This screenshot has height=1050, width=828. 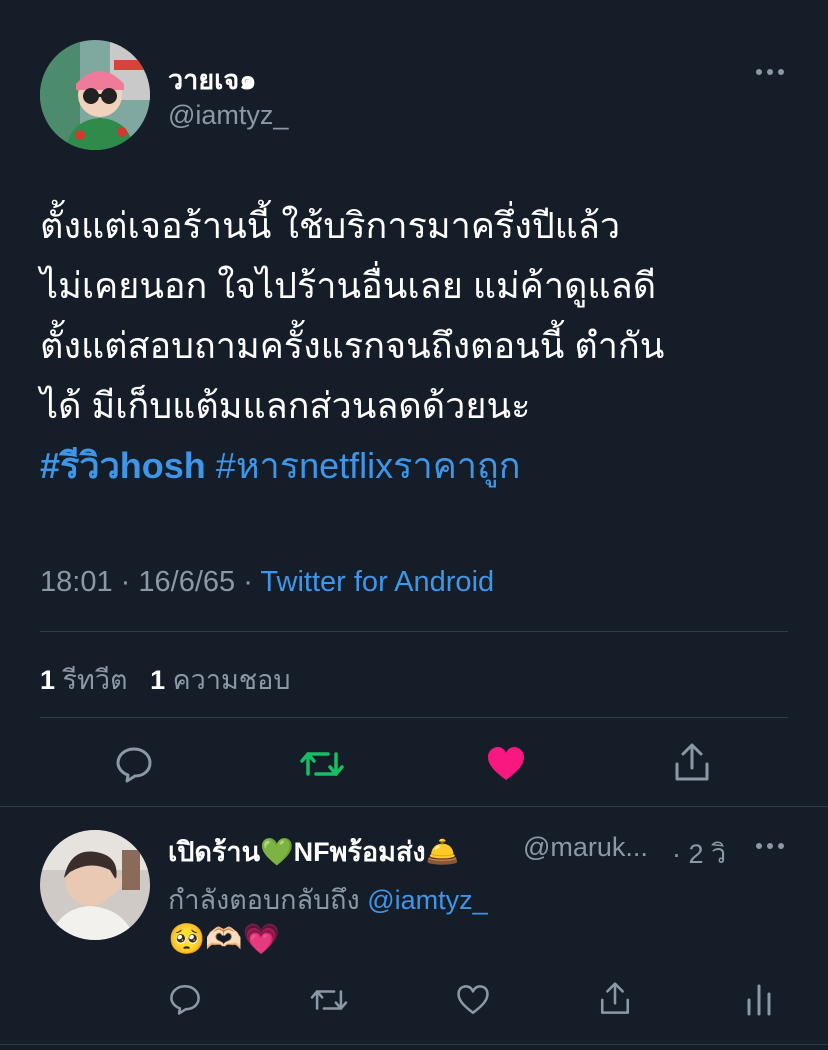 What do you see at coordinates (95, 680) in the screenshot?
I see `retweet-label: รีทวีต` at bounding box center [95, 680].